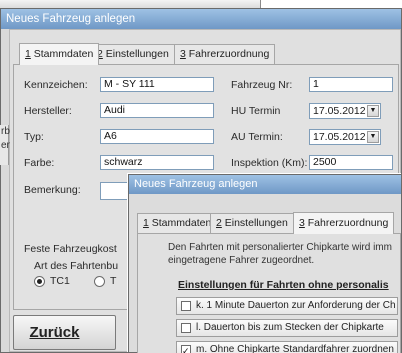  Describe the element at coordinates (351, 162) in the screenshot. I see `inspektion-field: 2500` at that location.